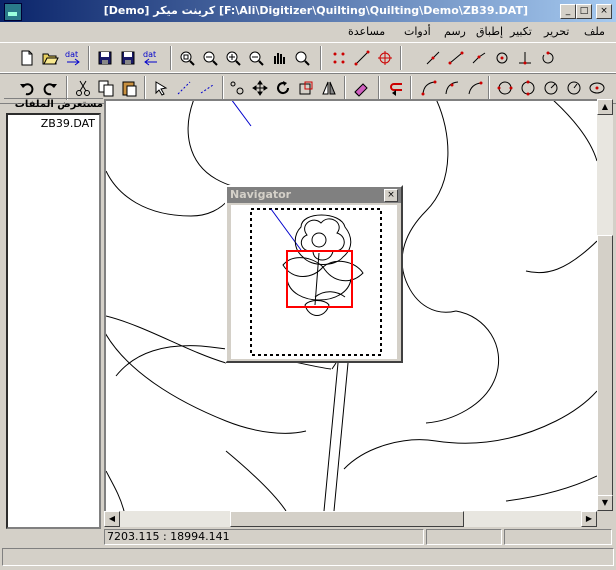 The image size is (616, 570). I want to click on target-icon, so click(385, 58).